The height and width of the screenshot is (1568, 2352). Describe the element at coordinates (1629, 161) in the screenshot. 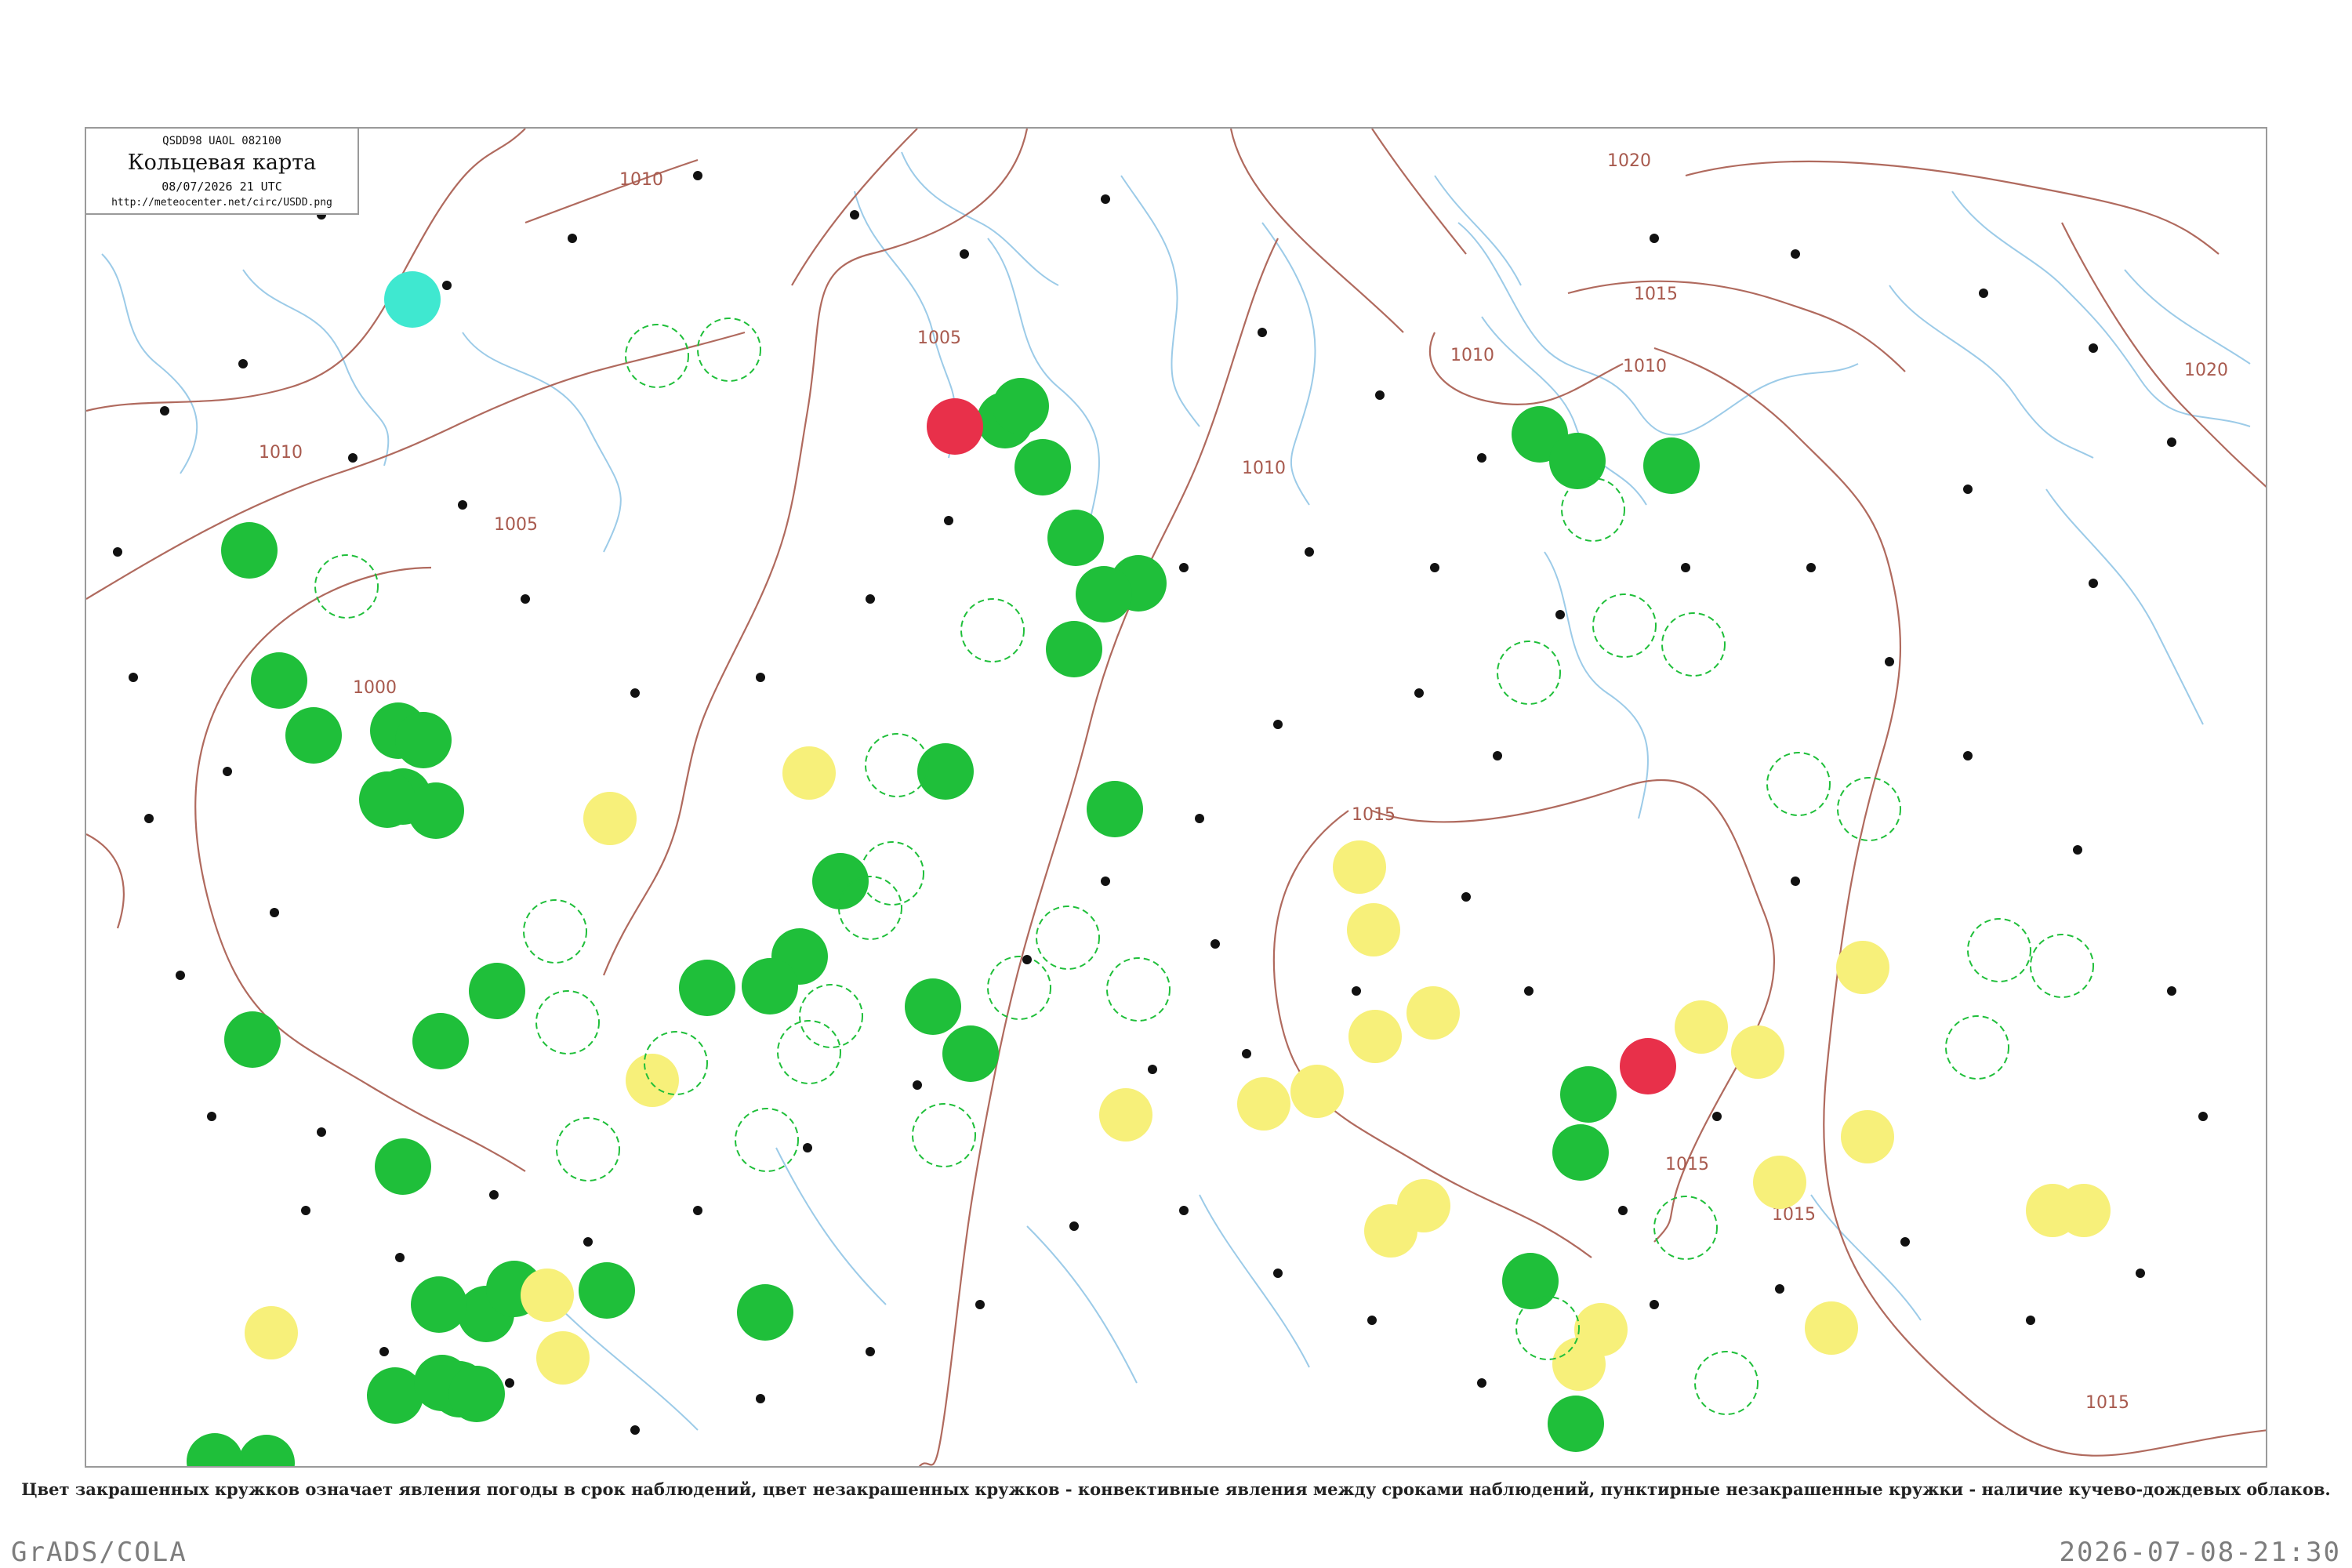

I see `isobar-label: 1020` at that location.